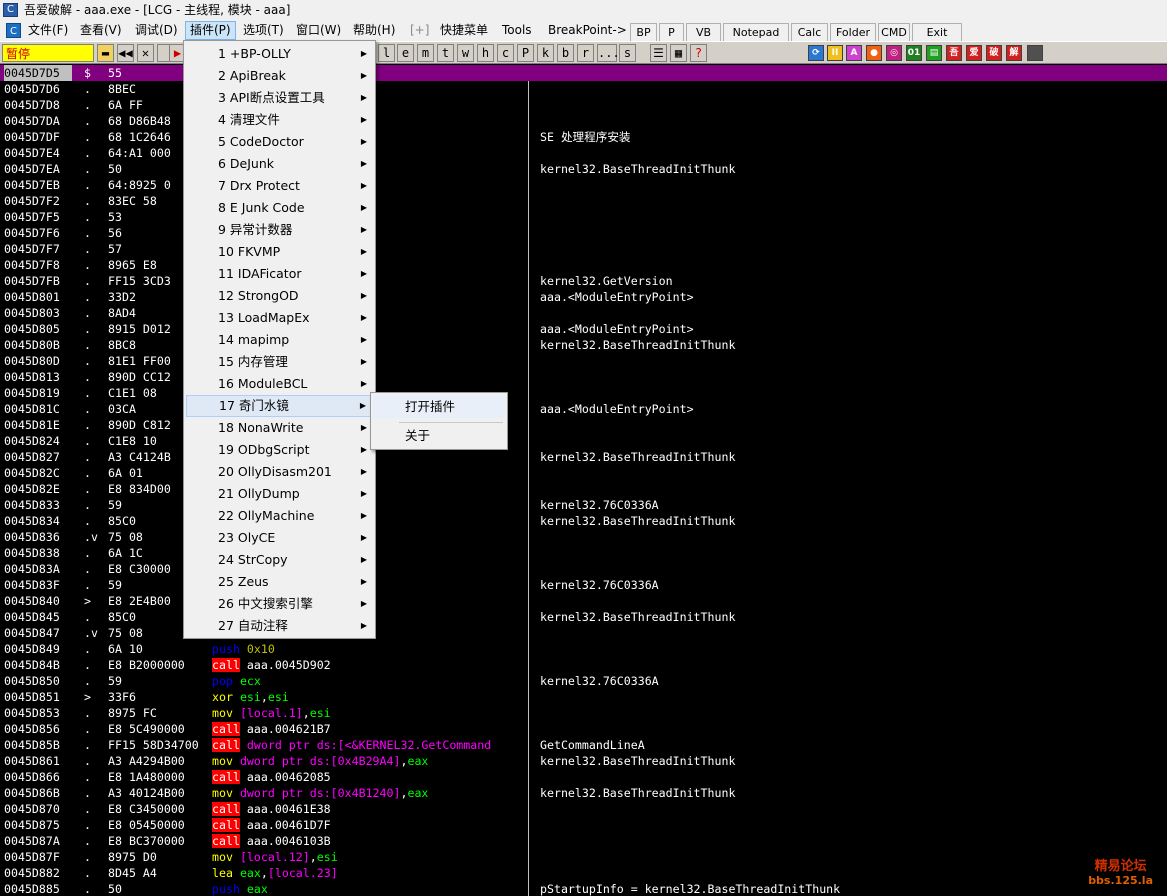 The image size is (1167, 896). Describe the element at coordinates (279, 428) in the screenshot. I see `plugin-menu-item: 18 NonaWrite ▶` at that location.